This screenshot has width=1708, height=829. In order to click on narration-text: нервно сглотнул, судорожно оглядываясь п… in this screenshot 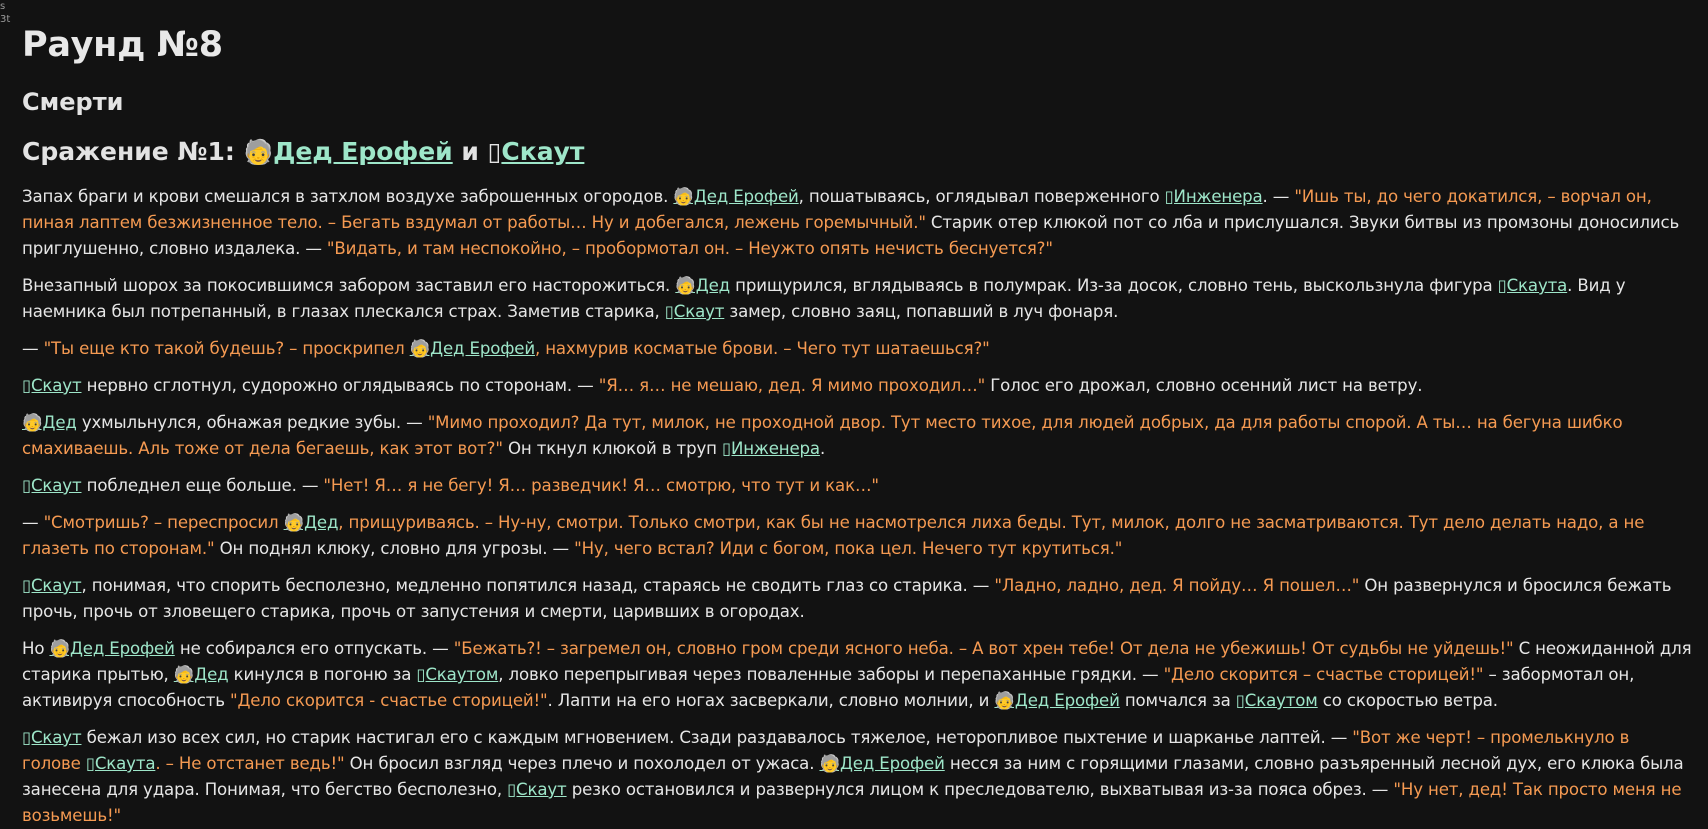, I will do `click(340, 385)`.